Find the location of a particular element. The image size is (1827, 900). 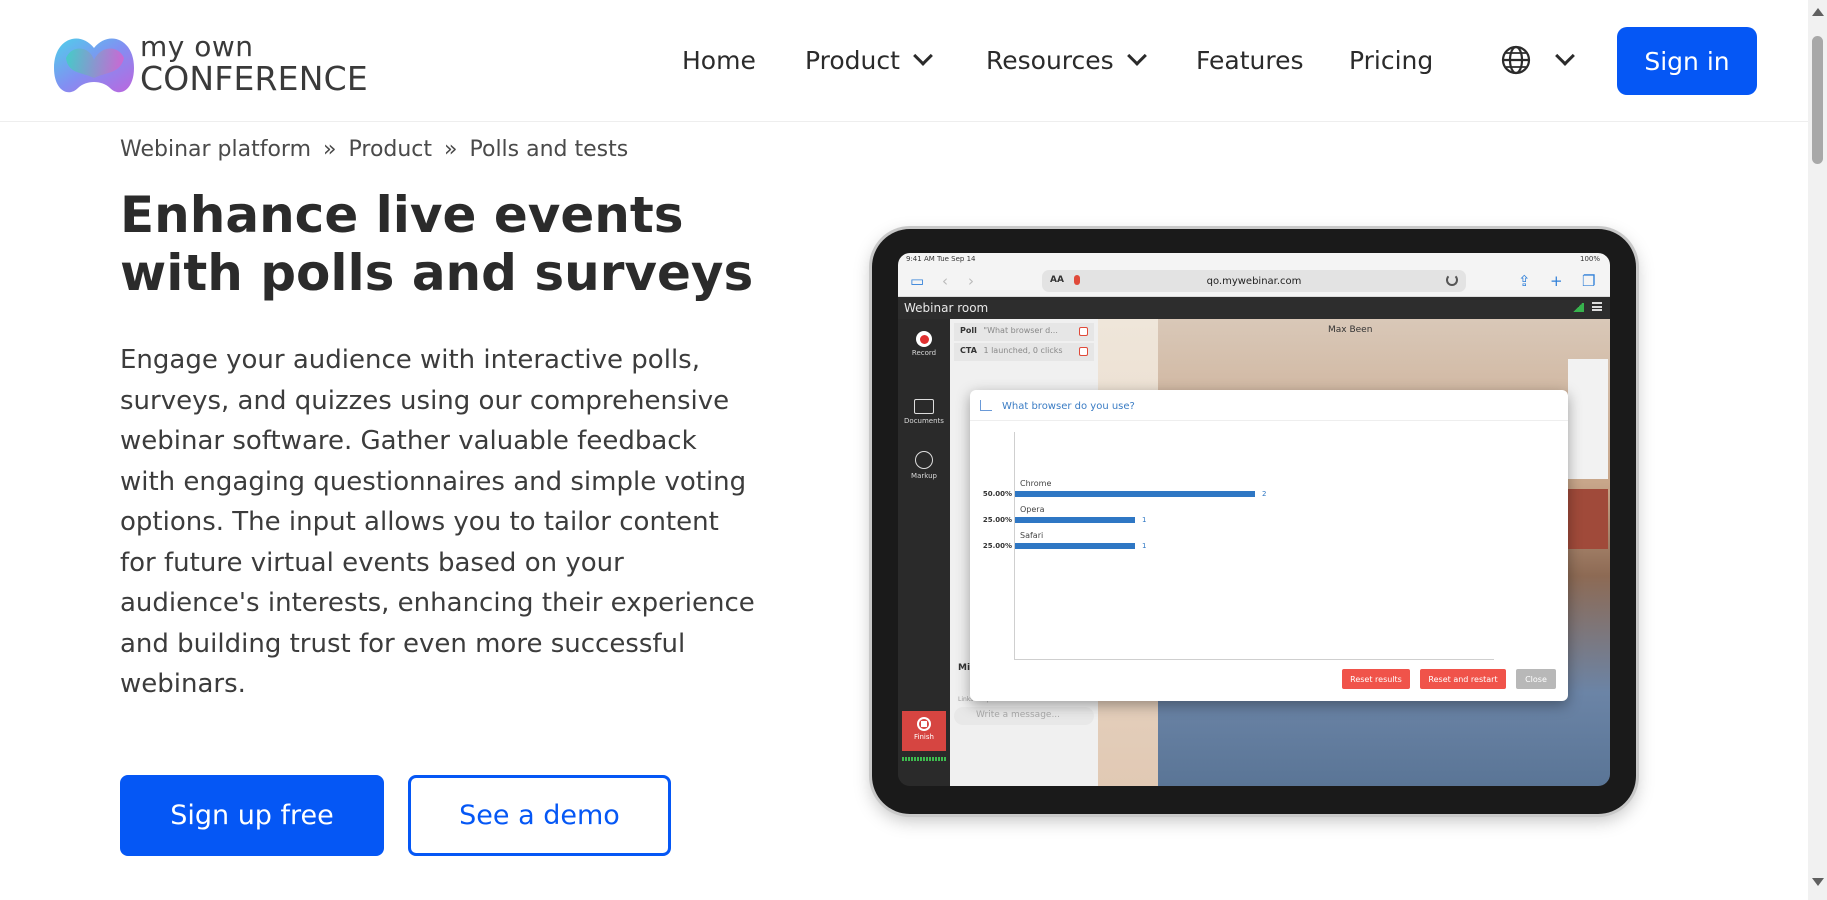

nav-pricing-label: Pricing is located at coordinates (1391, 60).